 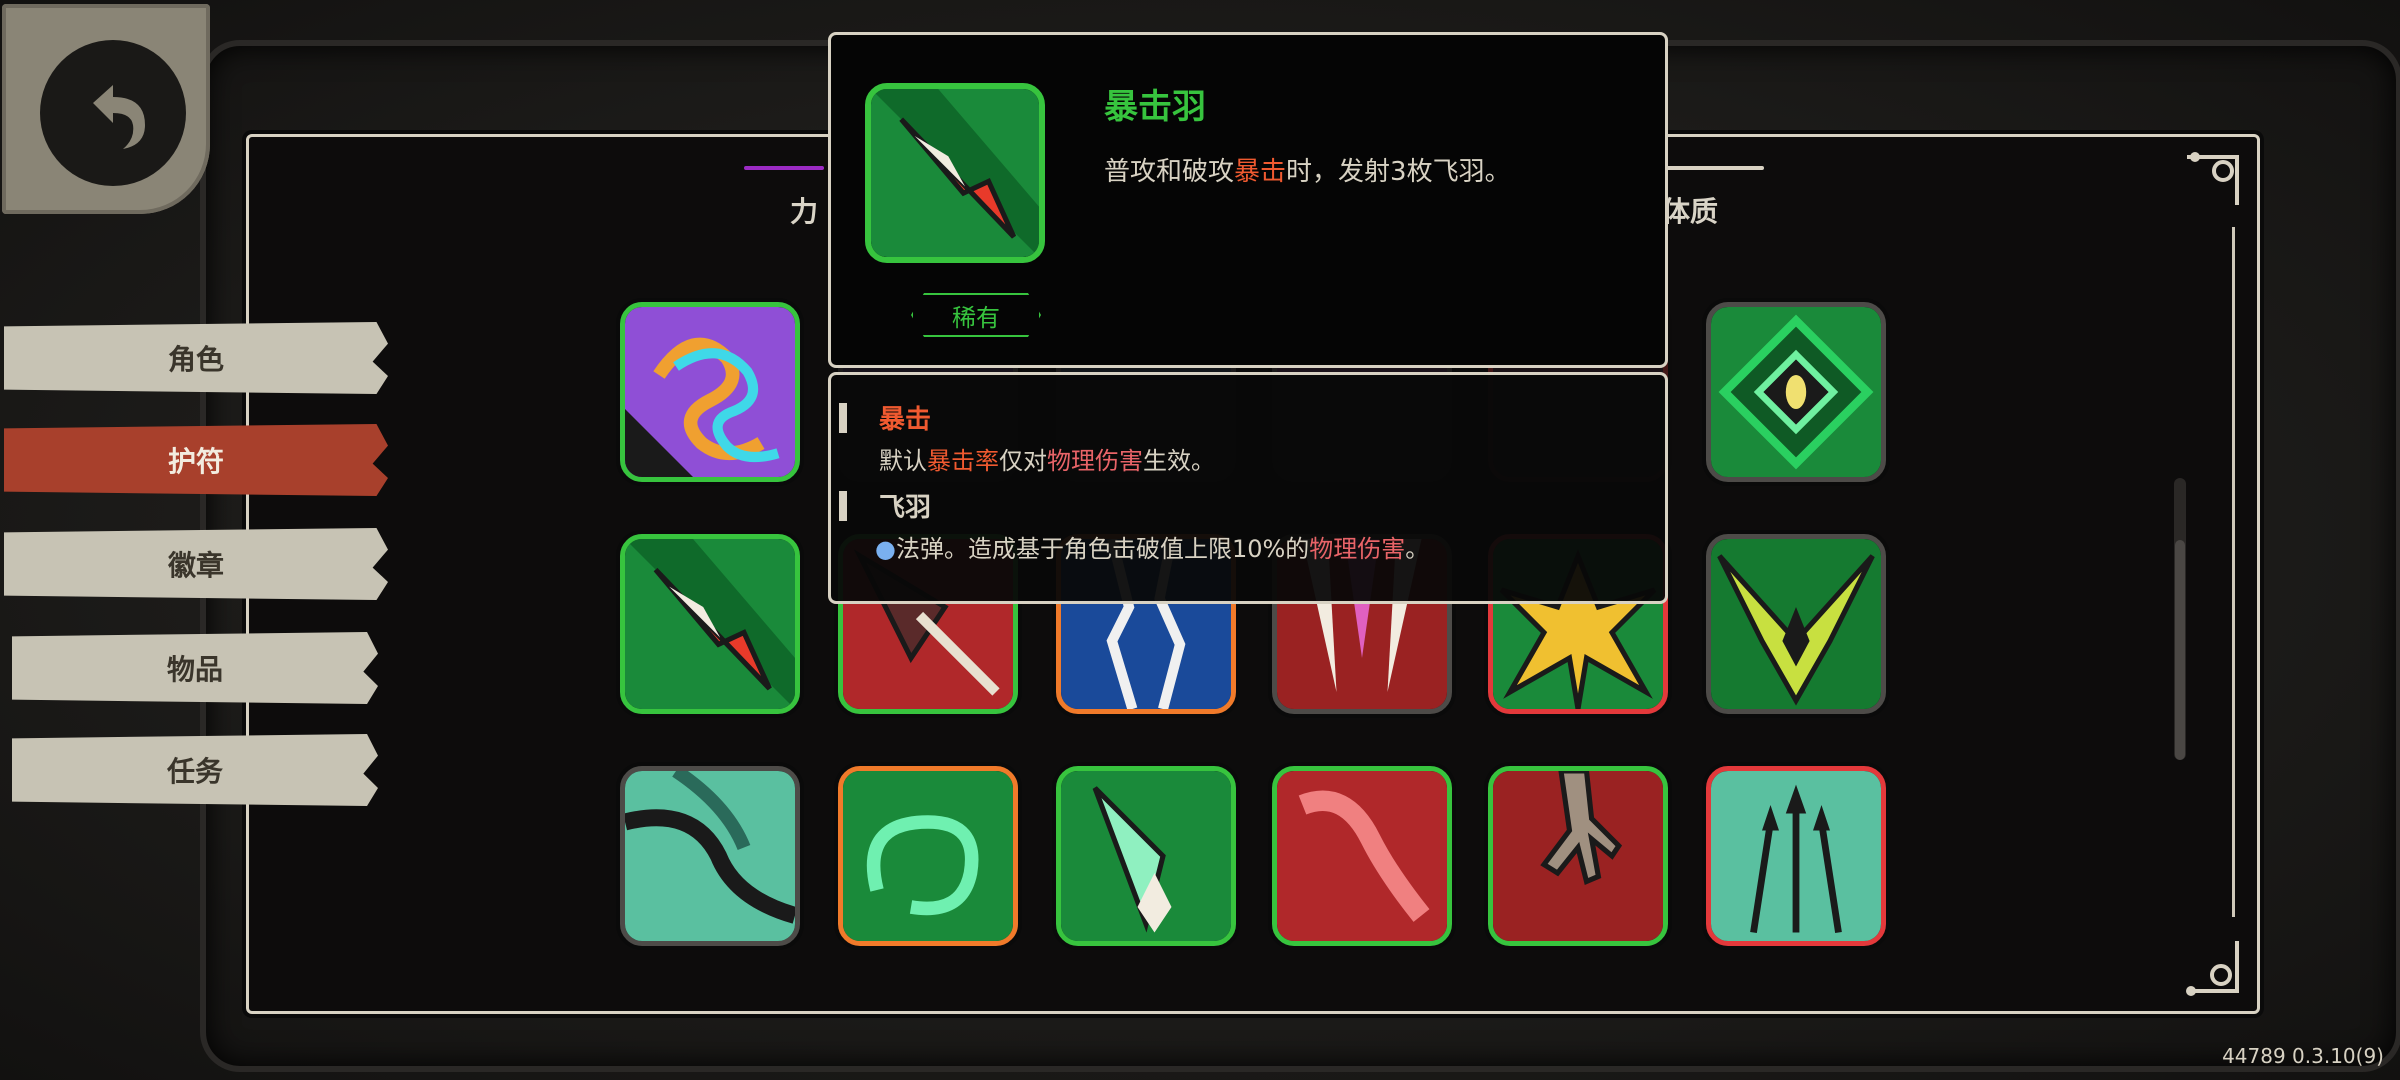 I want to click on red-serpent-icon, so click(x=1362, y=856).